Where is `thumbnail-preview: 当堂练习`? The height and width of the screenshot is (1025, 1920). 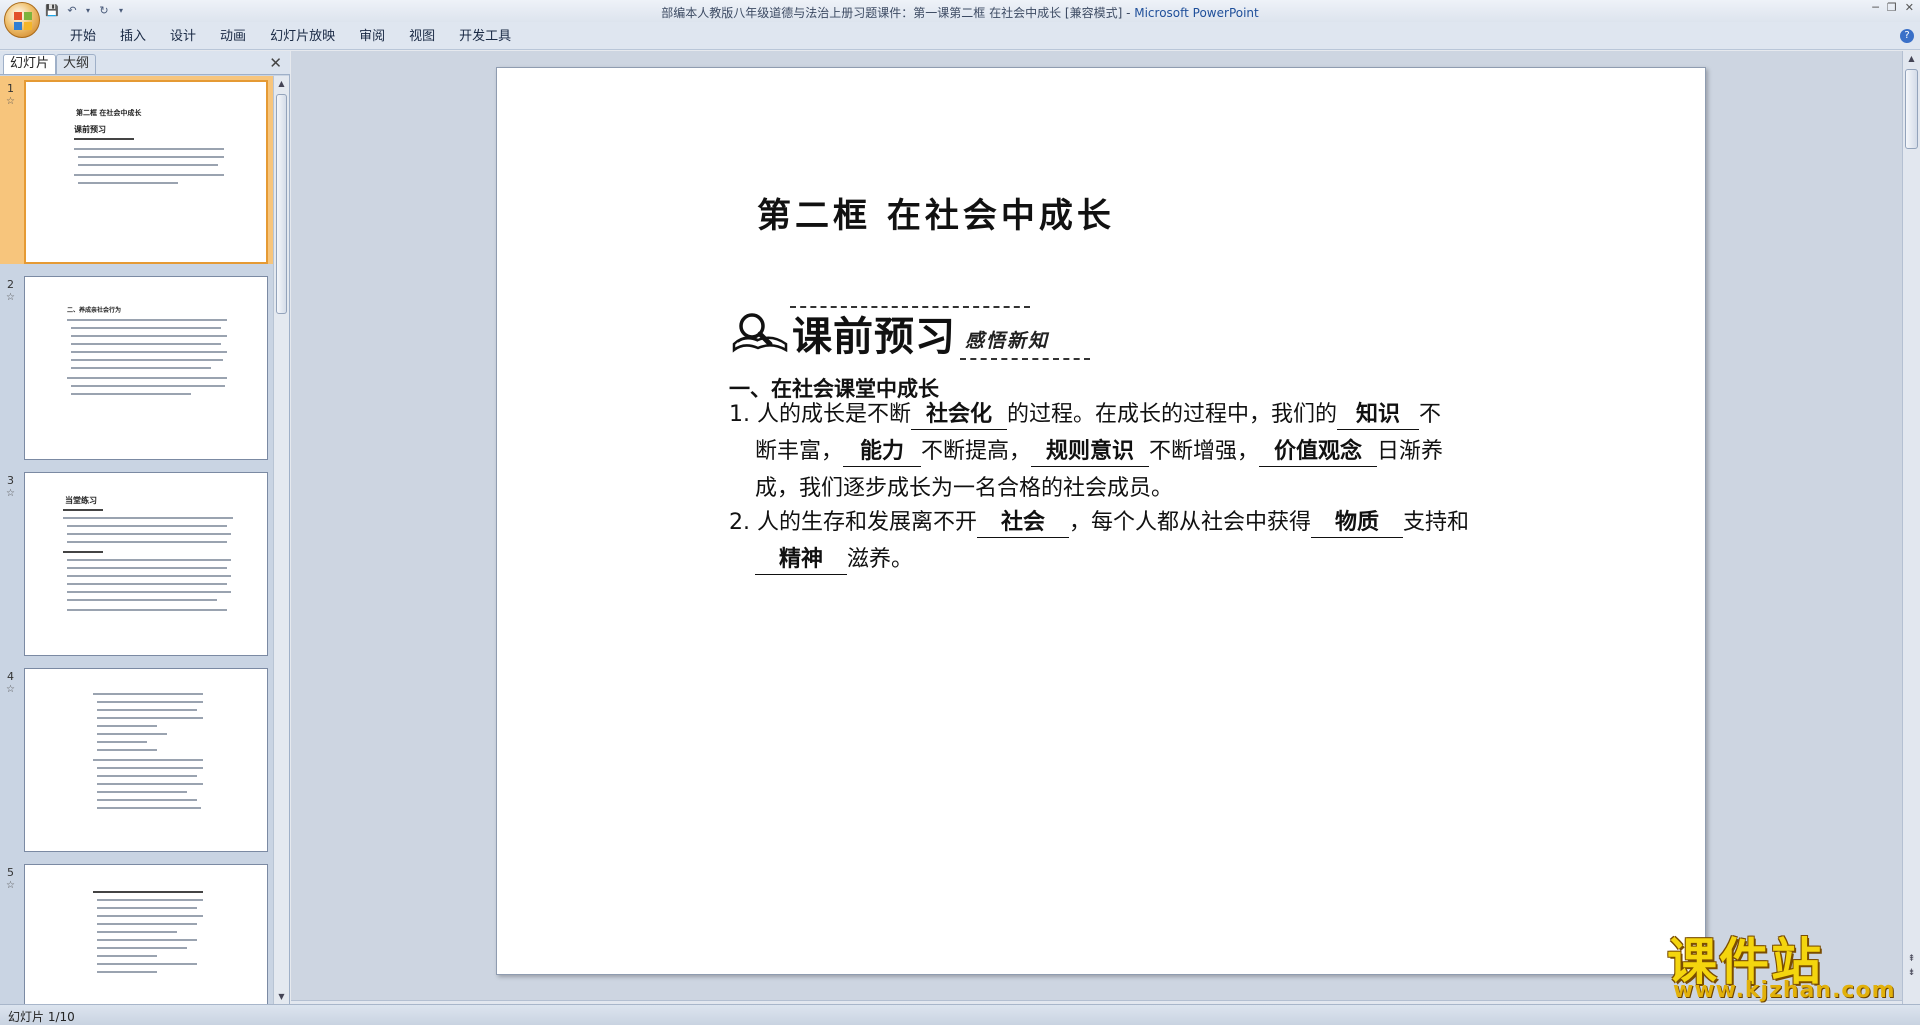
thumbnail-preview: 当堂练习 is located at coordinates (146, 564).